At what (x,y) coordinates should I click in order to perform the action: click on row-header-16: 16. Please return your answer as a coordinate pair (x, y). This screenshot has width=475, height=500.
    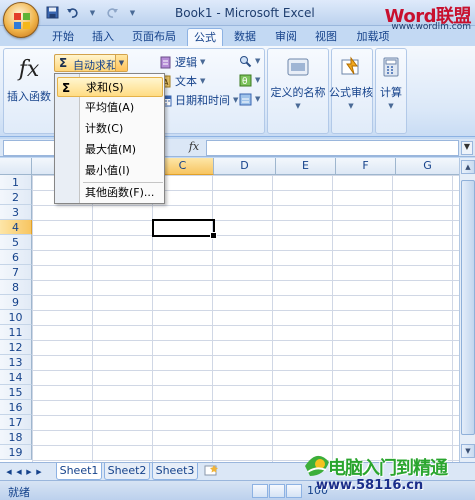
    Looking at the image, I should click on (16, 407).